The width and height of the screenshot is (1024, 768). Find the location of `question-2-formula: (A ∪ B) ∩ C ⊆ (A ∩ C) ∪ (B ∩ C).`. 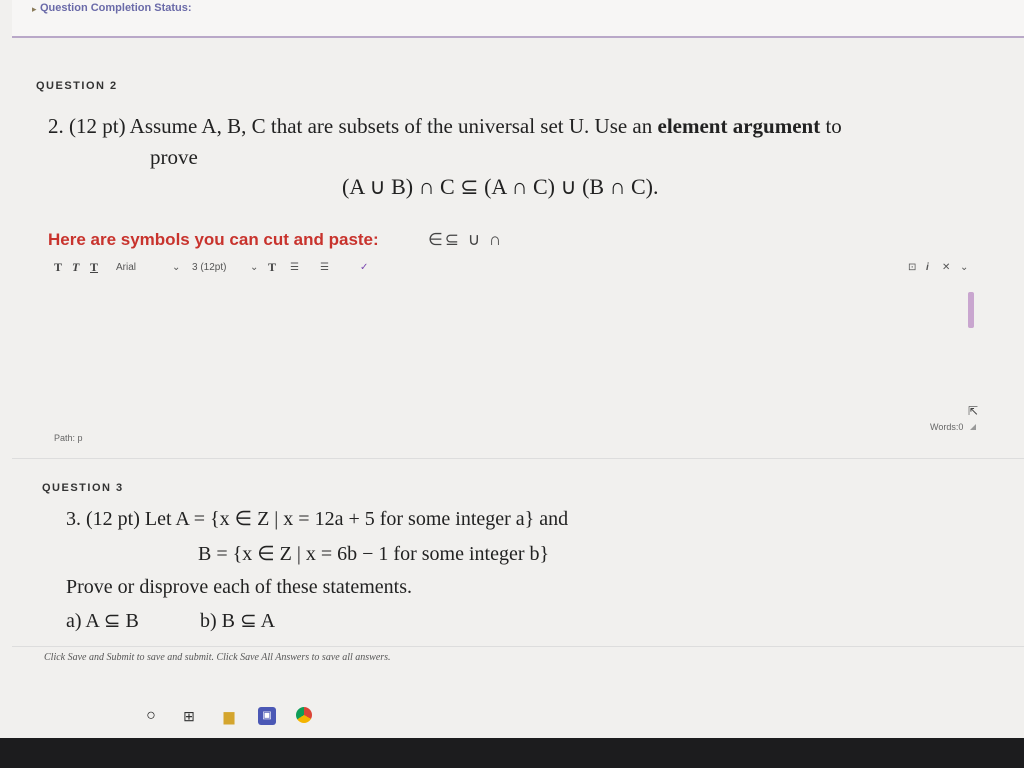

question-2-formula: (A ∪ B) ∩ C ⊆ (A ∩ C) ∪ (B ∩ C). is located at coordinates (500, 186).